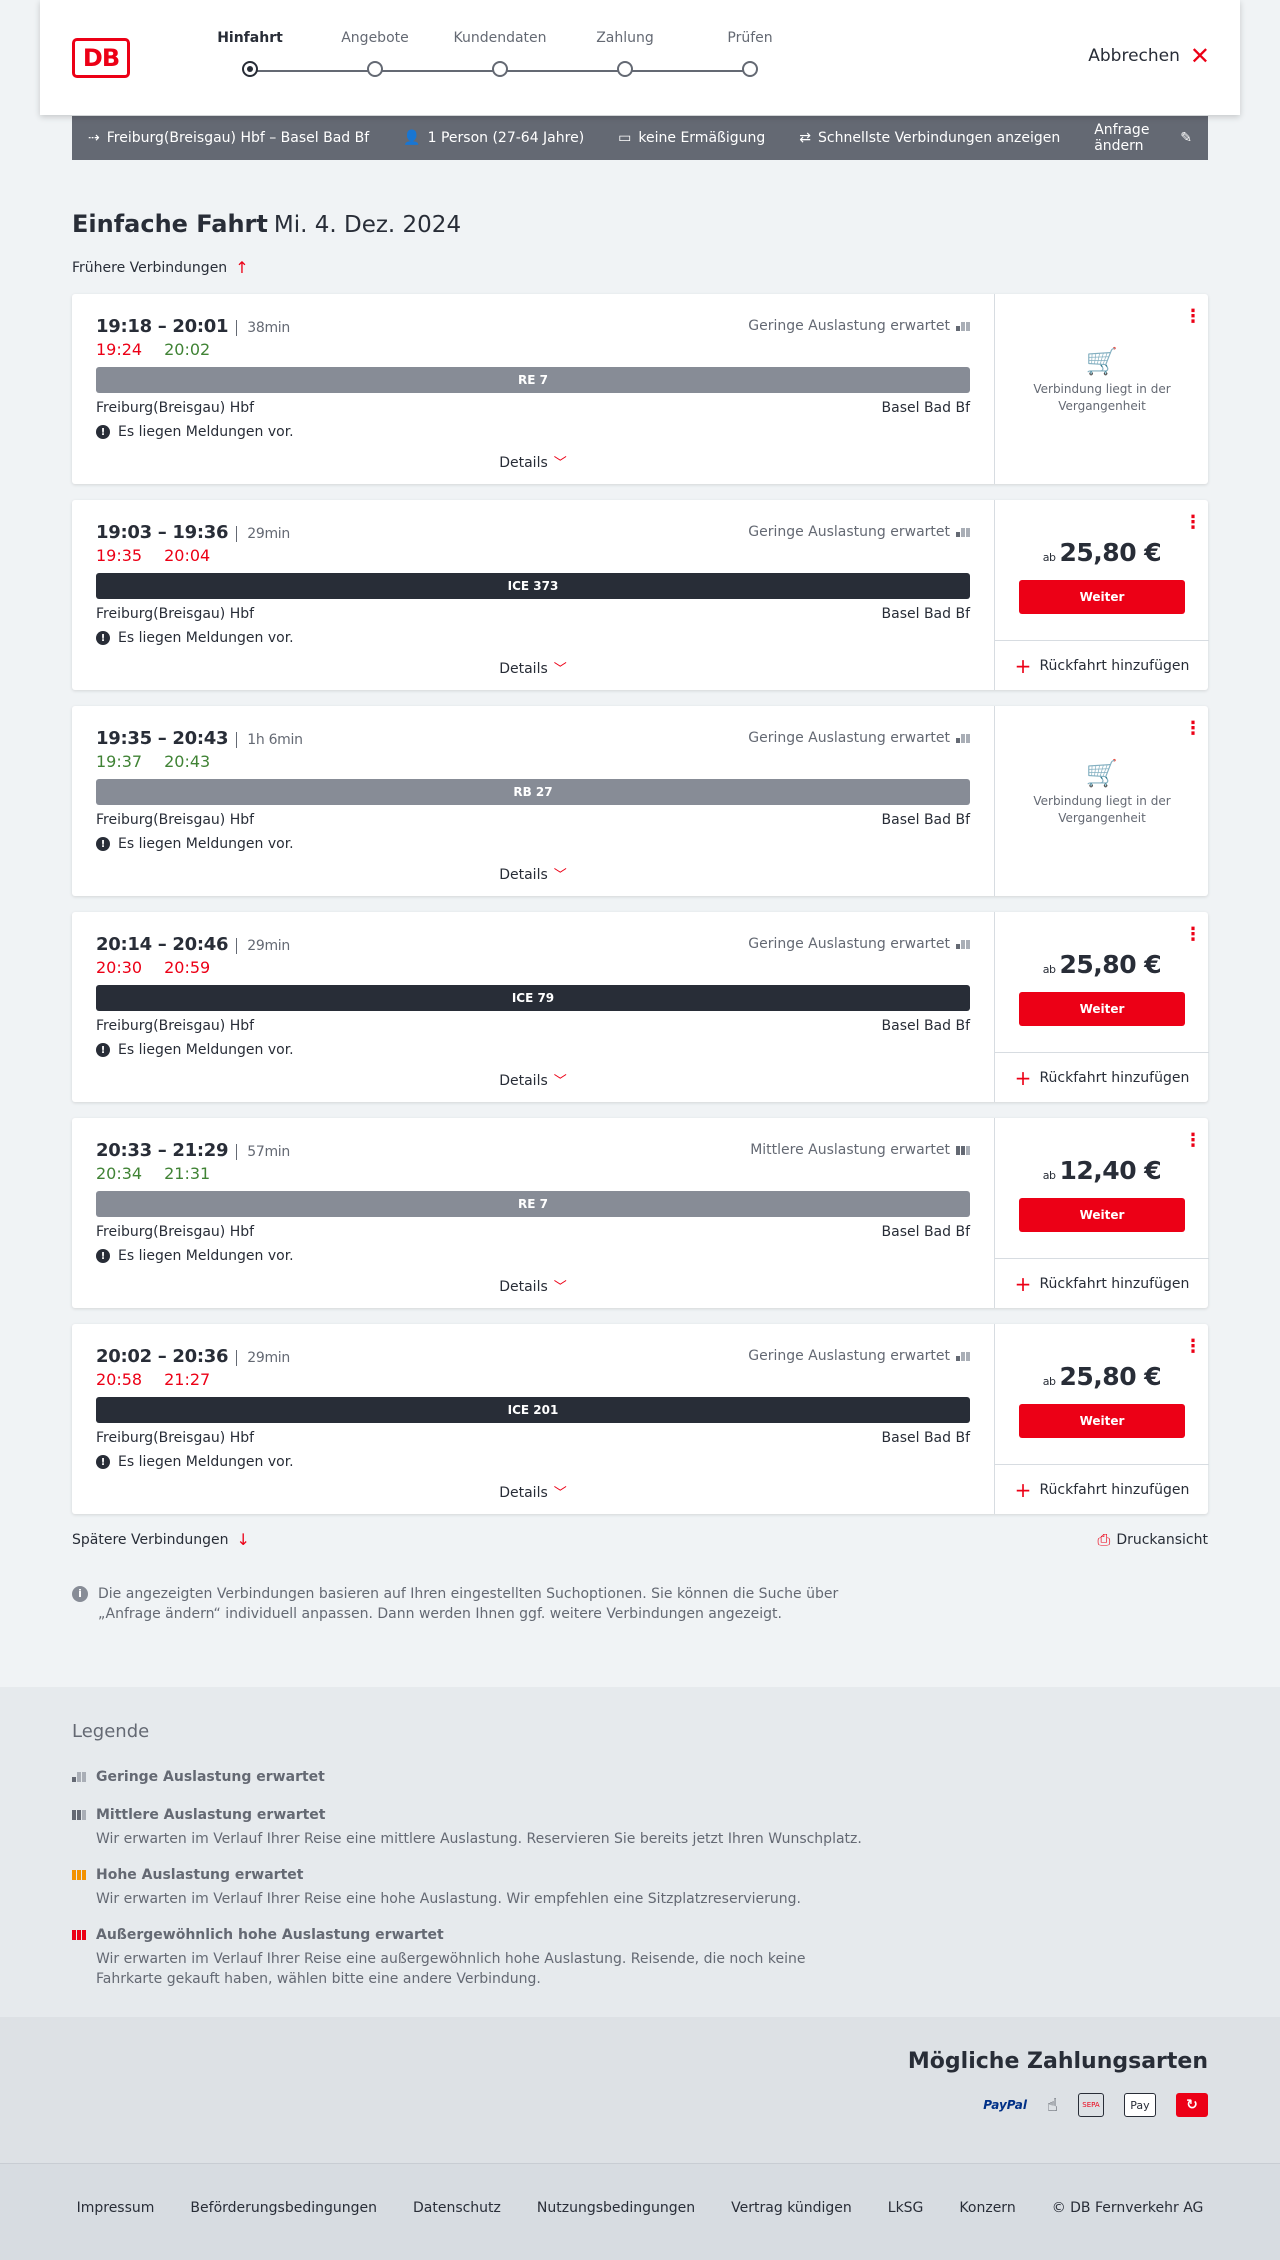  I want to click on occupancy-text: Mittlere Auslastung erwartet, so click(850, 1150).